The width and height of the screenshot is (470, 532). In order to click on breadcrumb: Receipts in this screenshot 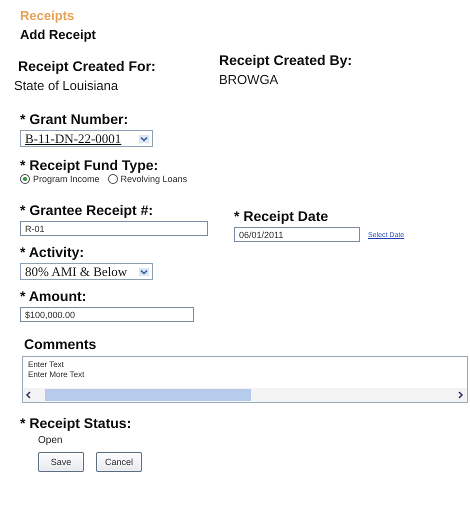, I will do `click(48, 15)`.